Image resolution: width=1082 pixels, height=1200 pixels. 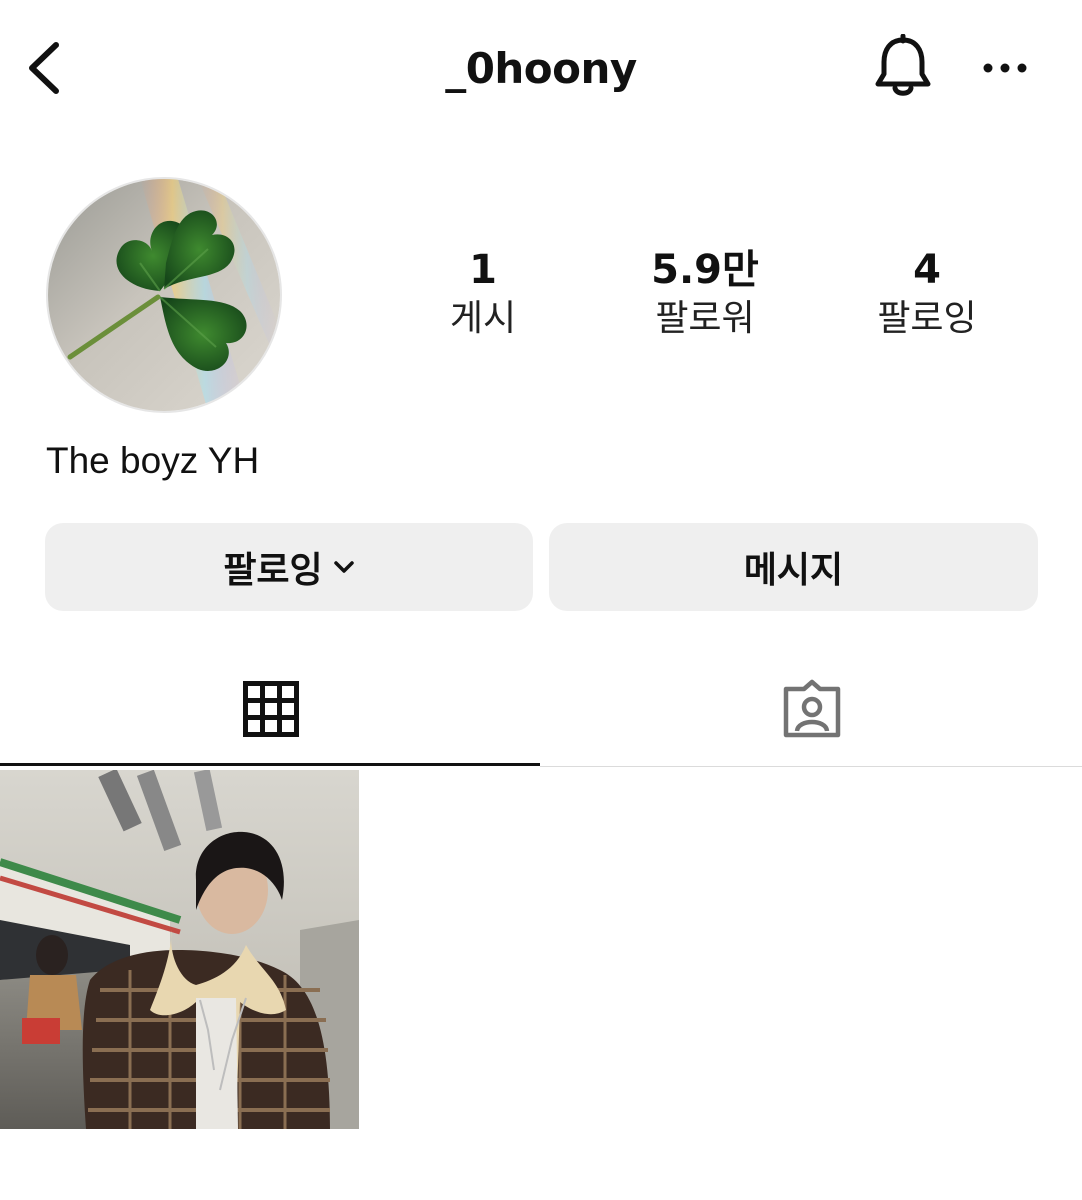 I want to click on tab-active-indicator, so click(x=270, y=764).